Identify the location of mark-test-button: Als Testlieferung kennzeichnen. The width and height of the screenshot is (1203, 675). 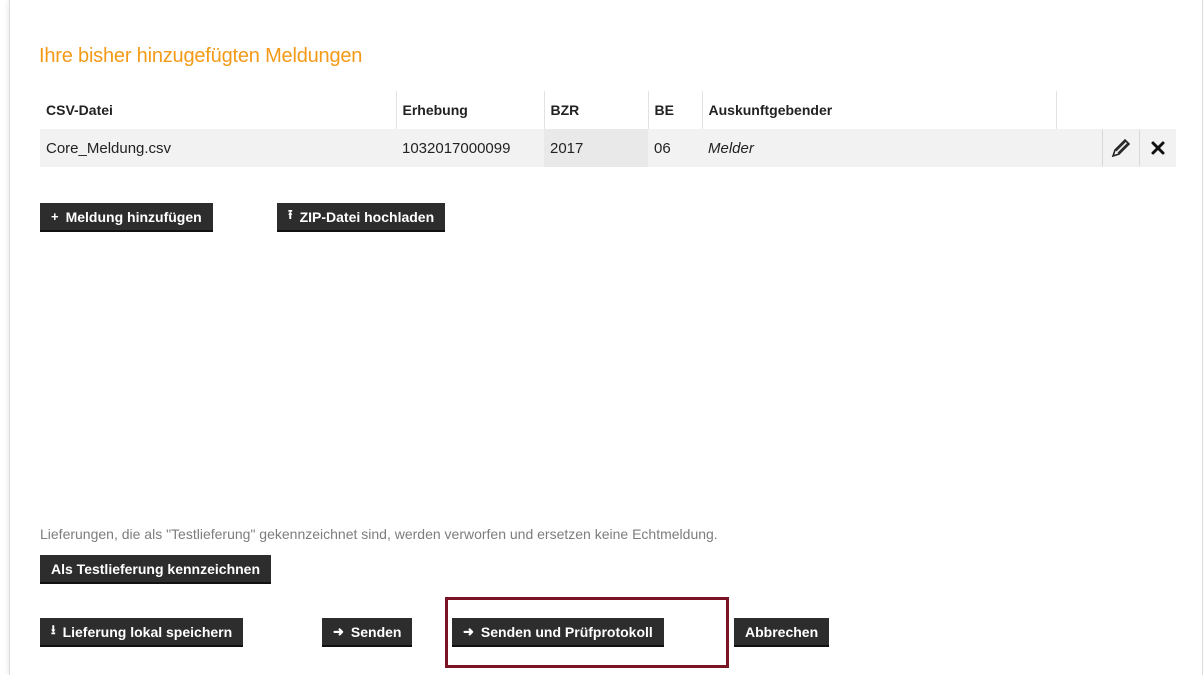
(156, 569).